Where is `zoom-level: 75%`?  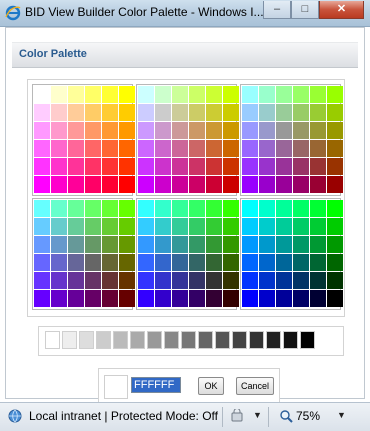 zoom-level: 75% is located at coordinates (308, 416).